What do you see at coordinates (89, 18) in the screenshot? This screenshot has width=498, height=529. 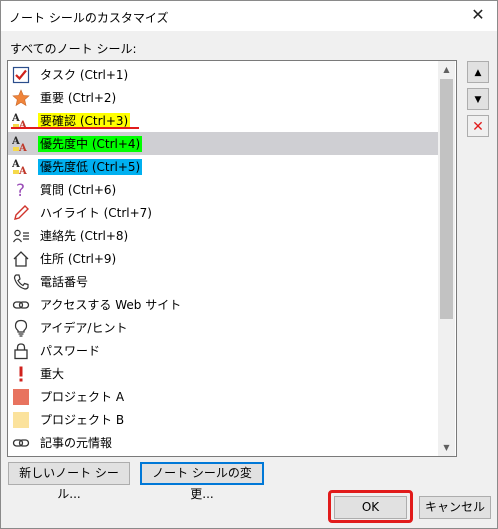 I see `window-title: ノート シールのカスタマイズ` at bounding box center [89, 18].